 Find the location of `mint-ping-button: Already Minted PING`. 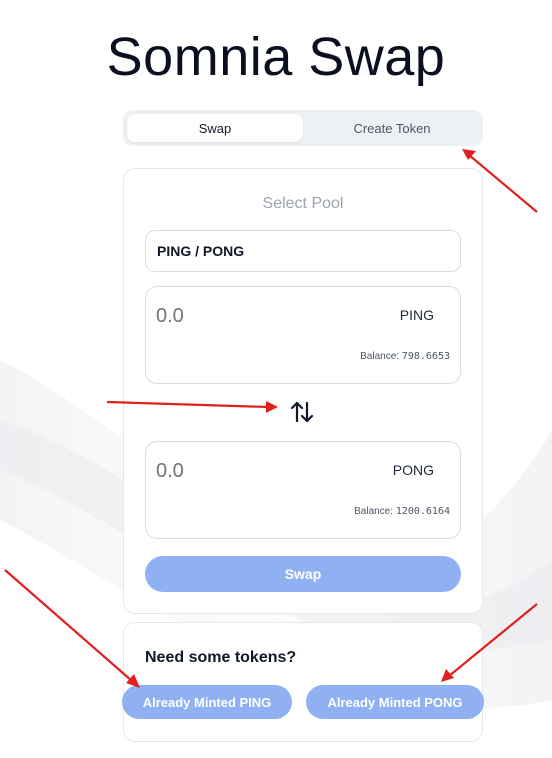

mint-ping-button: Already Minted PING is located at coordinates (207, 702).